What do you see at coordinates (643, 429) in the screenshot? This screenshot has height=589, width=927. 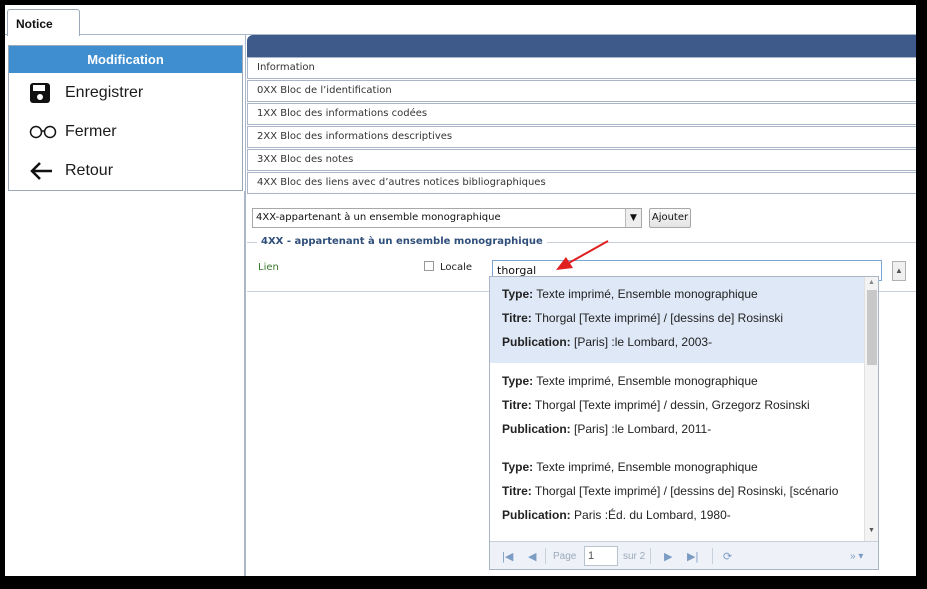 I see `publication-value: [Paris] :le Lombard, 2011-` at bounding box center [643, 429].